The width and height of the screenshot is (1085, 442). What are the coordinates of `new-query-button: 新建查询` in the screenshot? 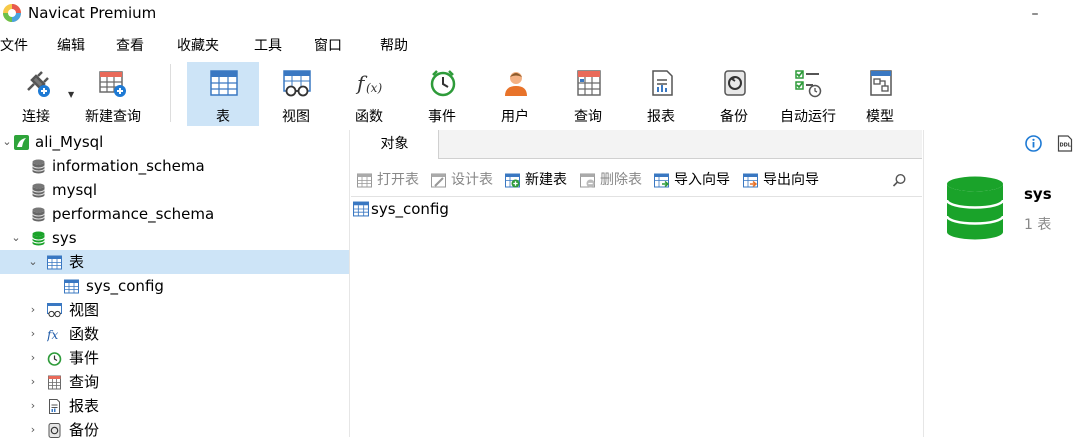 It's located at (113, 94).